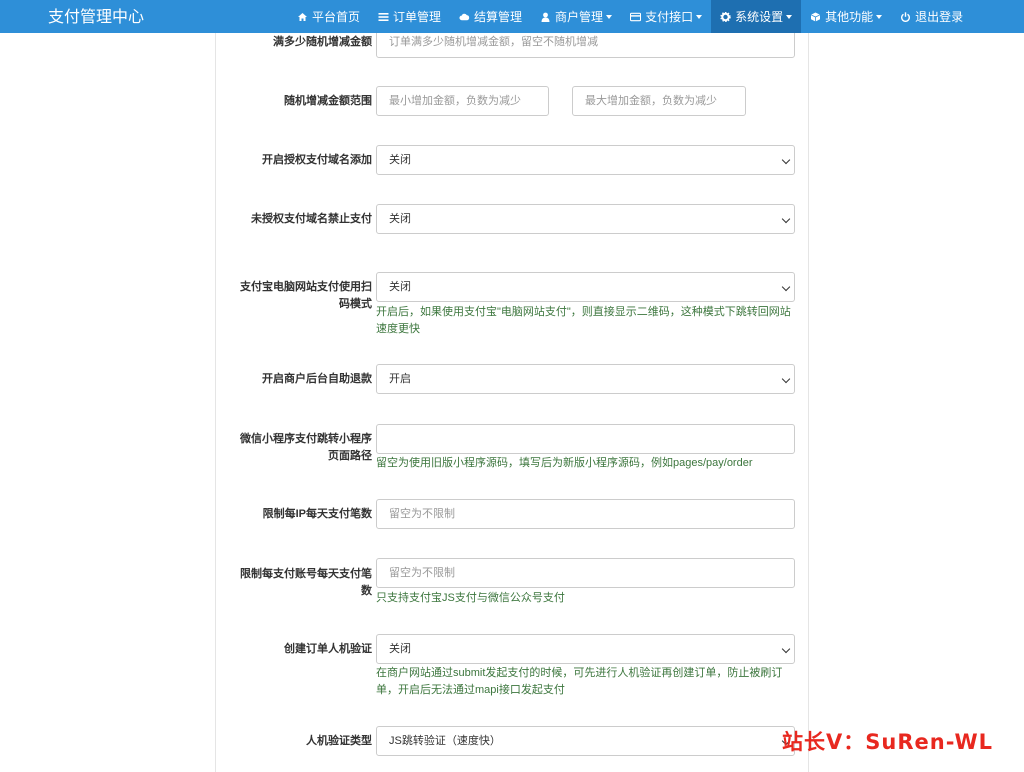  I want to click on nav-other: 其他功能, so click(846, 16).